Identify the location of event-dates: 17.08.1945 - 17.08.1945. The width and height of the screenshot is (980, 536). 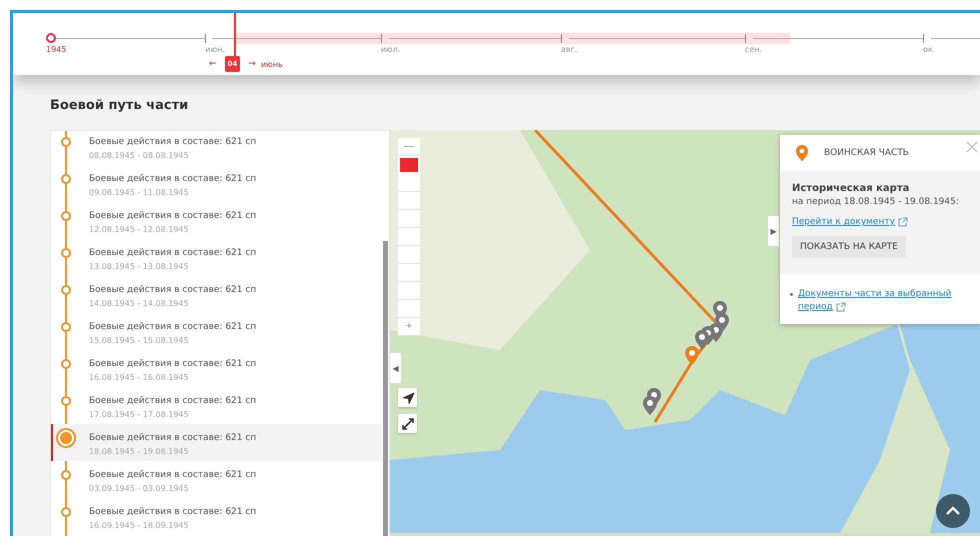
(139, 414).